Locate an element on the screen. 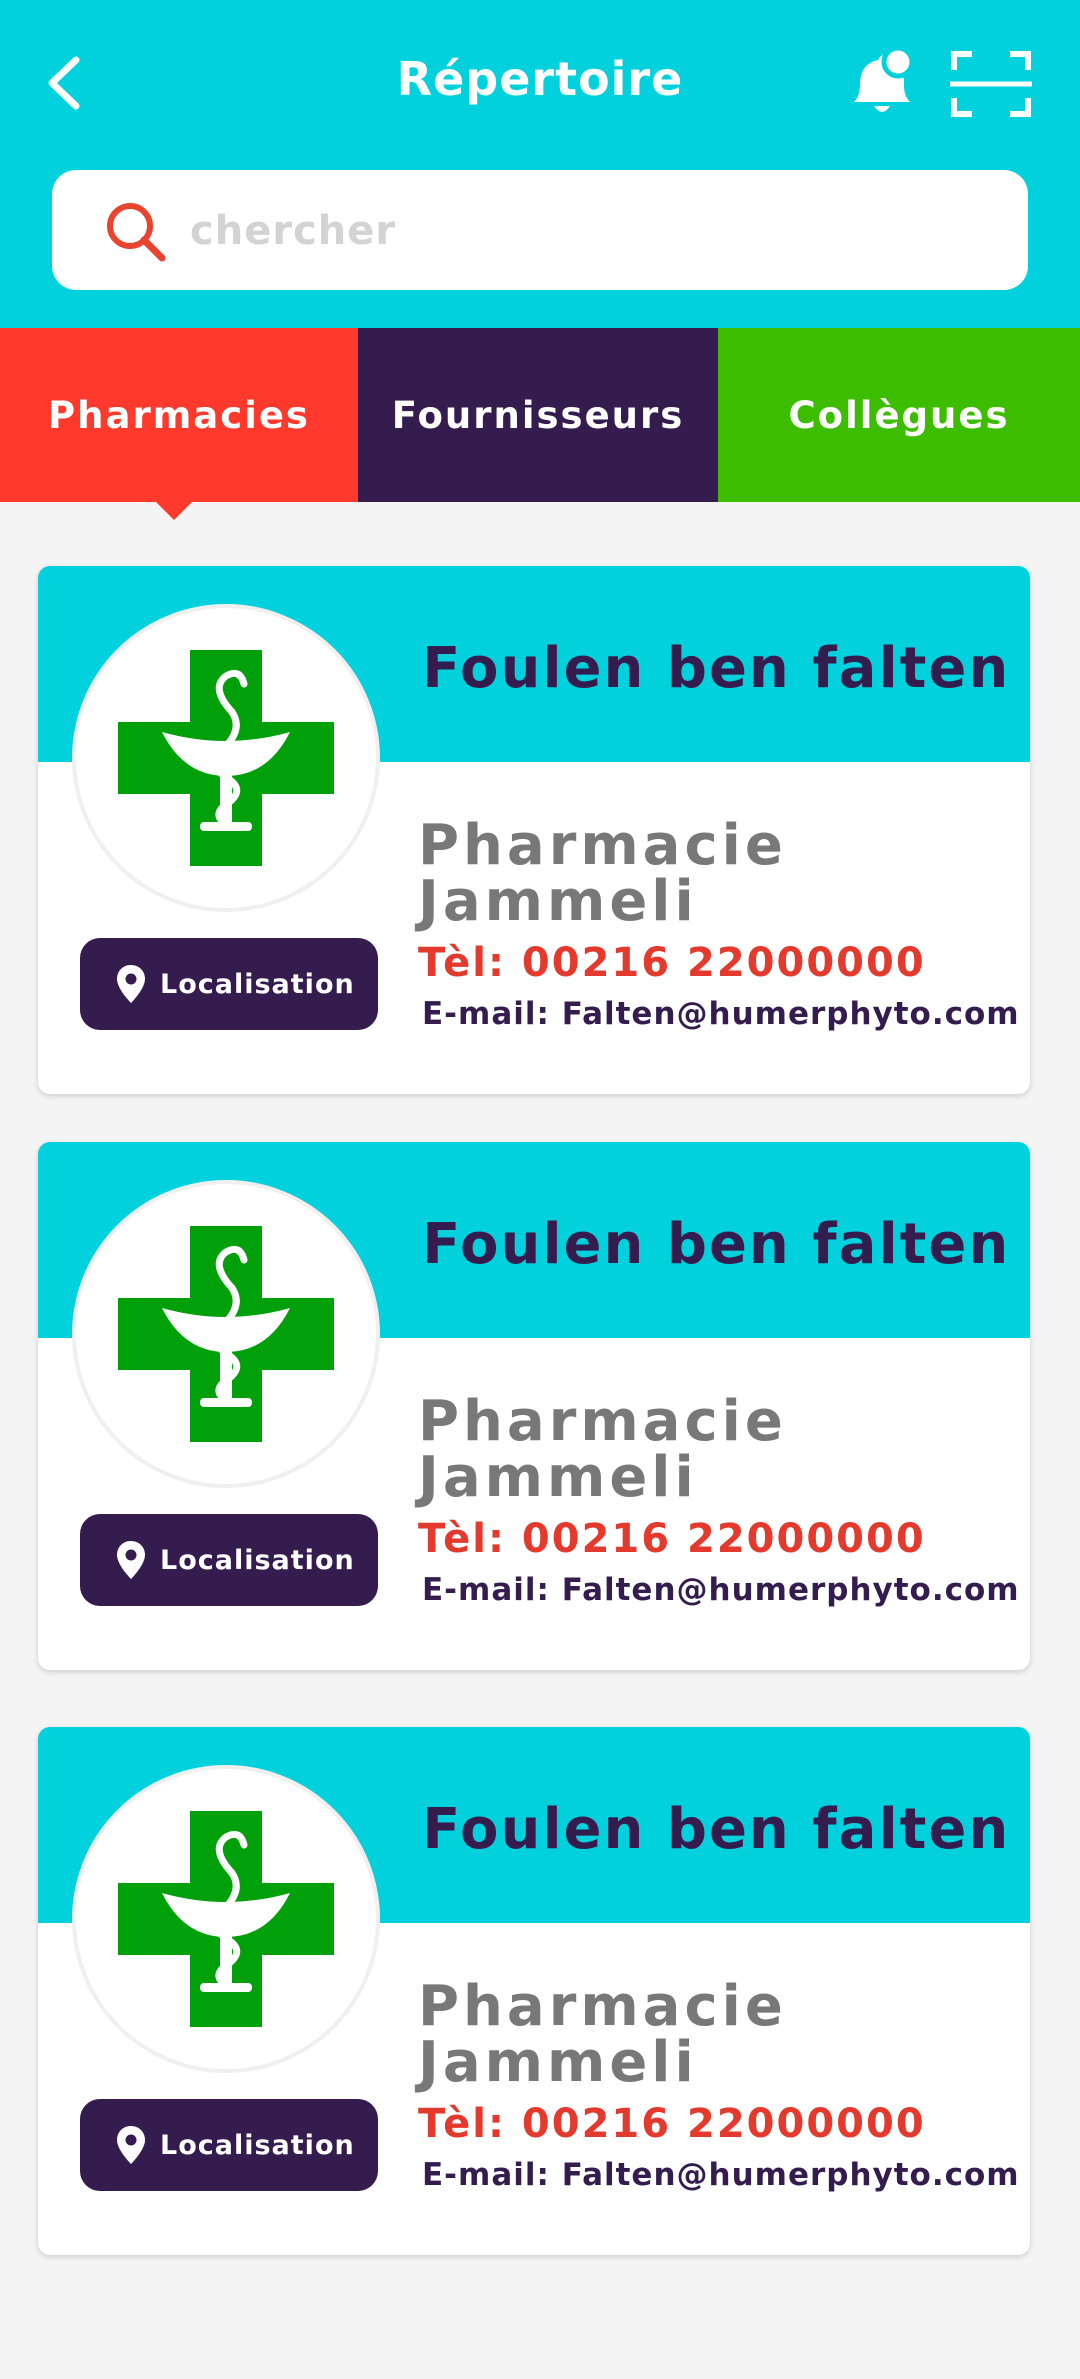 The width and height of the screenshot is (1080, 2379). category-tabs: Pharmacies Fournisseurs Collègues is located at coordinates (540, 415).